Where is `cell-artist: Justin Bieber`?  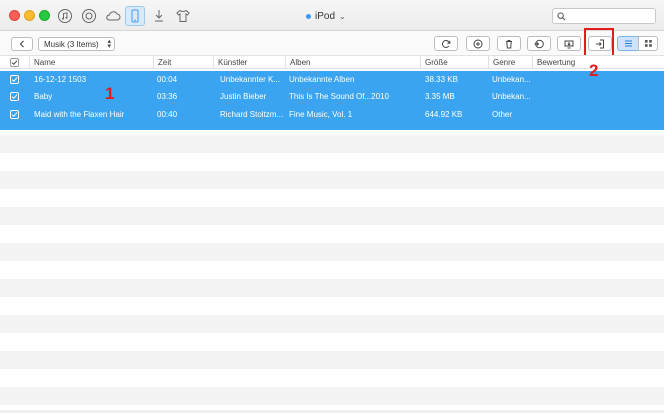 cell-artist: Justin Bieber is located at coordinates (243, 96).